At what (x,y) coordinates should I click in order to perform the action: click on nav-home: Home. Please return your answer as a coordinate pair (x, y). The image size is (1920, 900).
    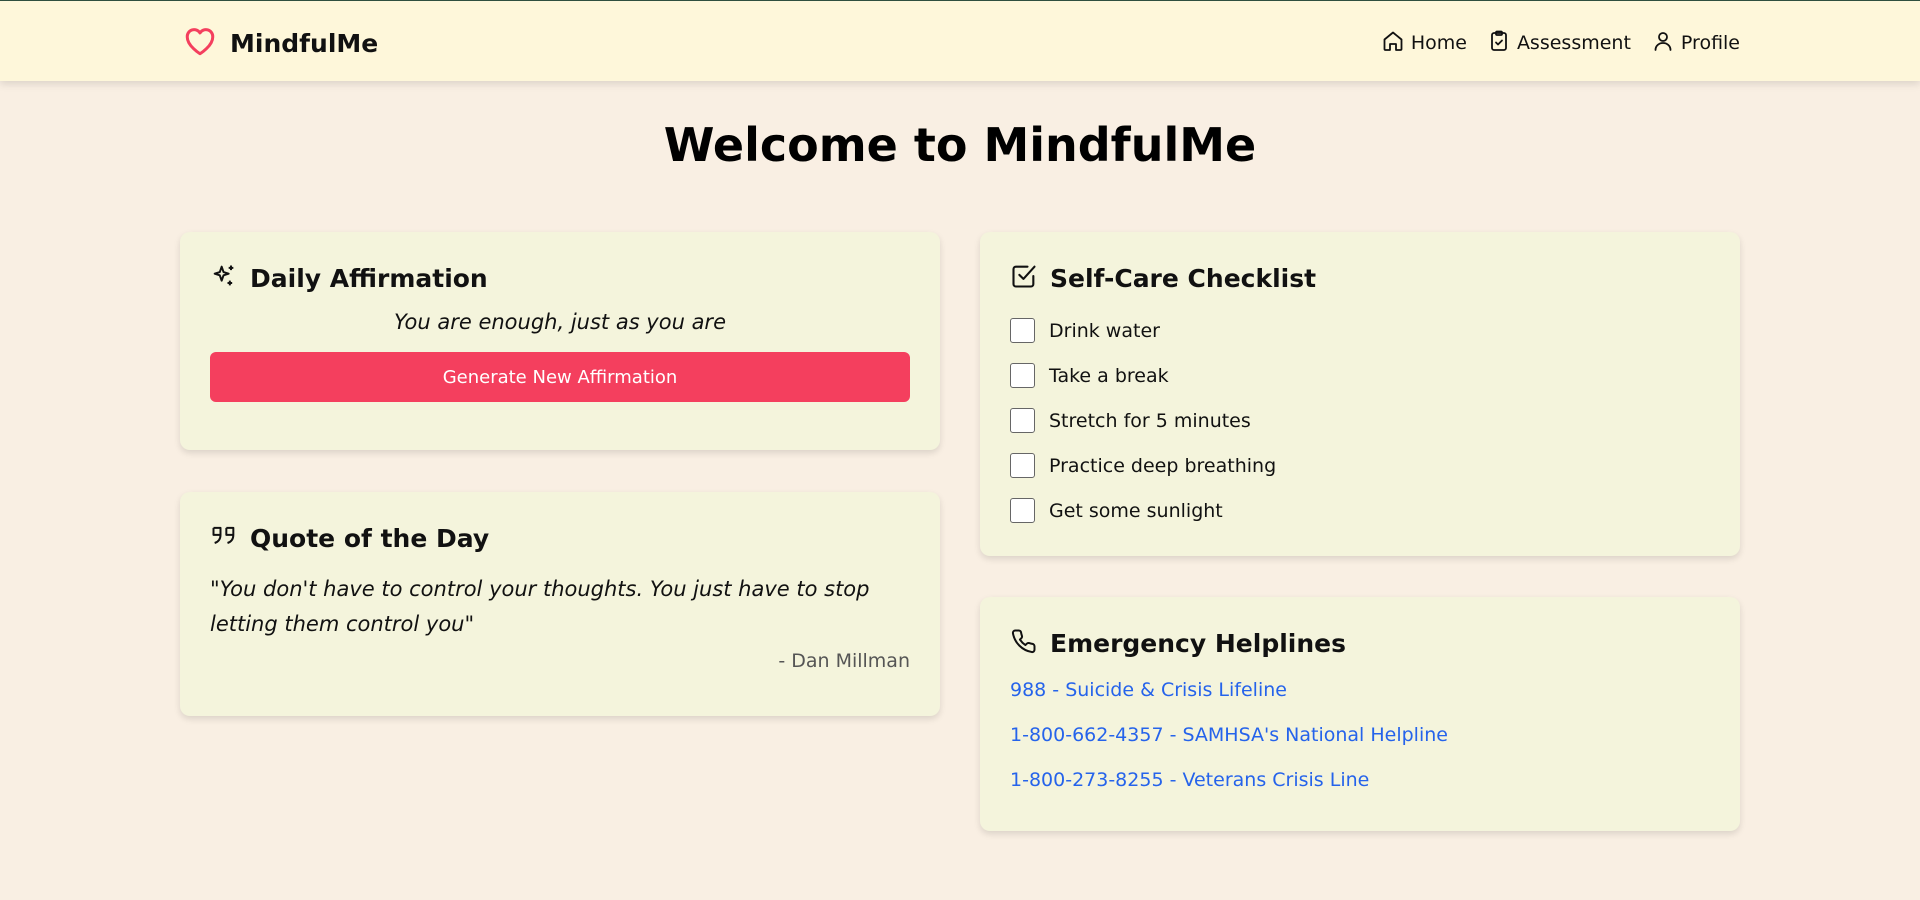
    Looking at the image, I should click on (1424, 43).